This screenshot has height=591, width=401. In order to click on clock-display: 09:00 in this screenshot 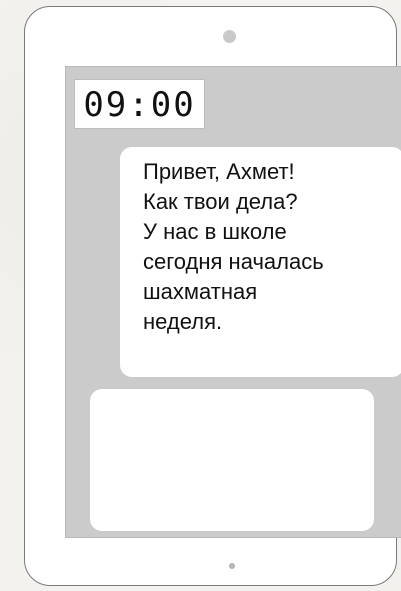, I will do `click(139, 104)`.